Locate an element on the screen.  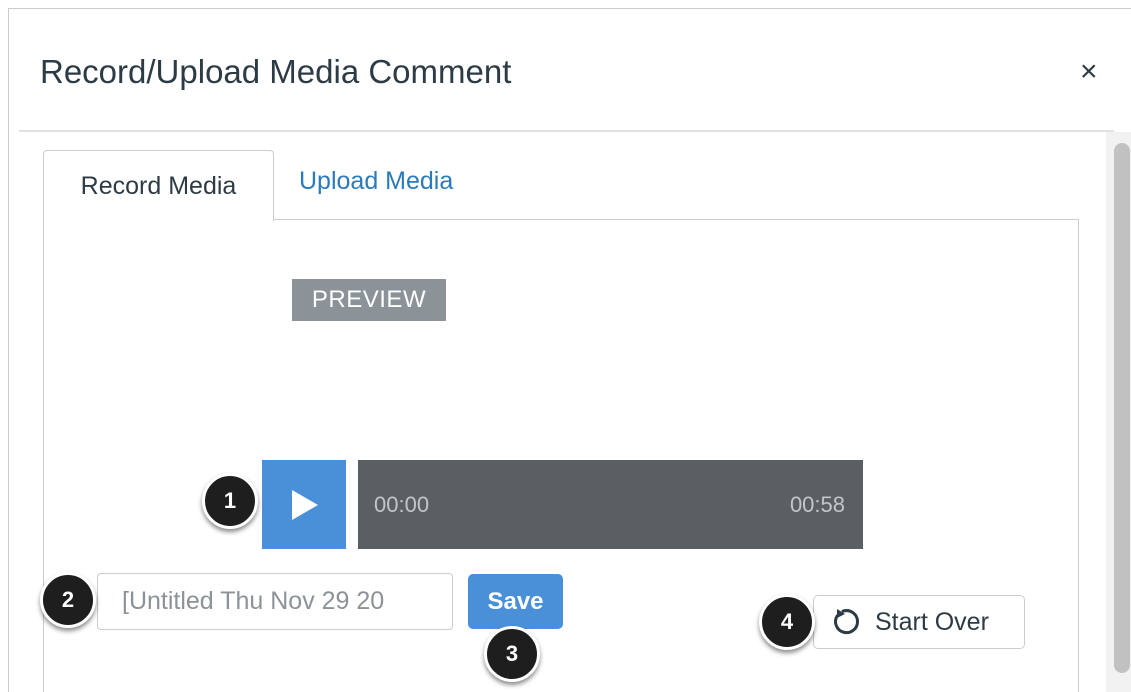
start-over-label: Start Over is located at coordinates (932, 621).